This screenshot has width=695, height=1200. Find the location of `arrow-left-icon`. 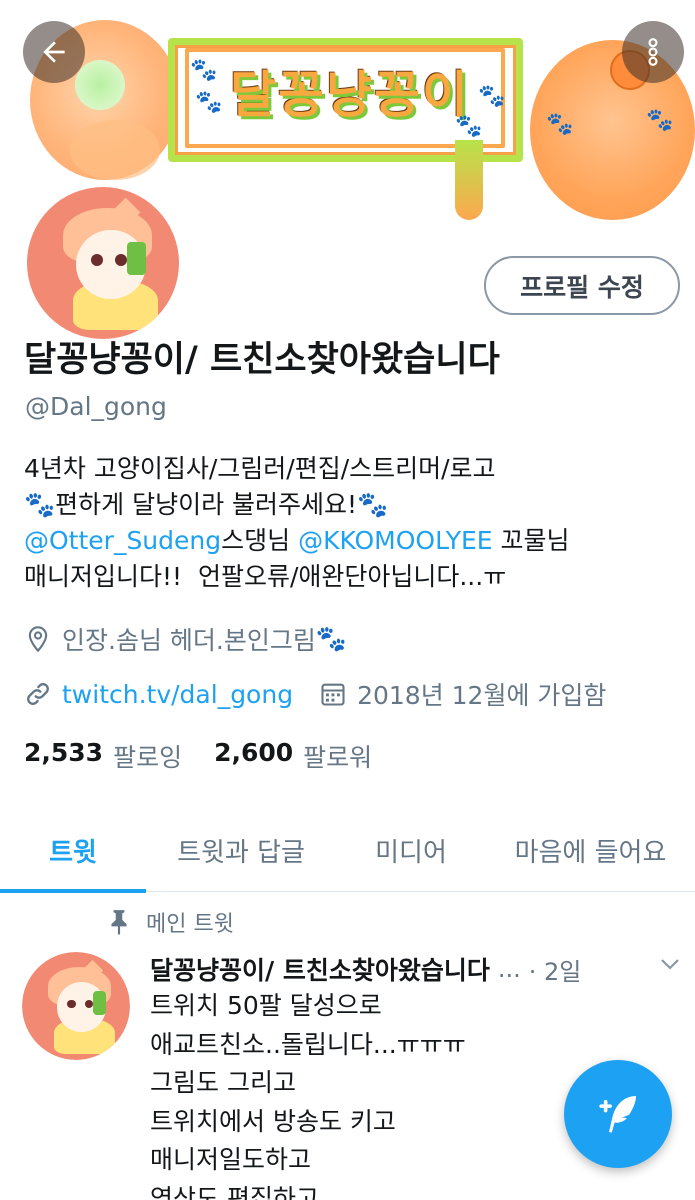

arrow-left-icon is located at coordinates (54, 52).